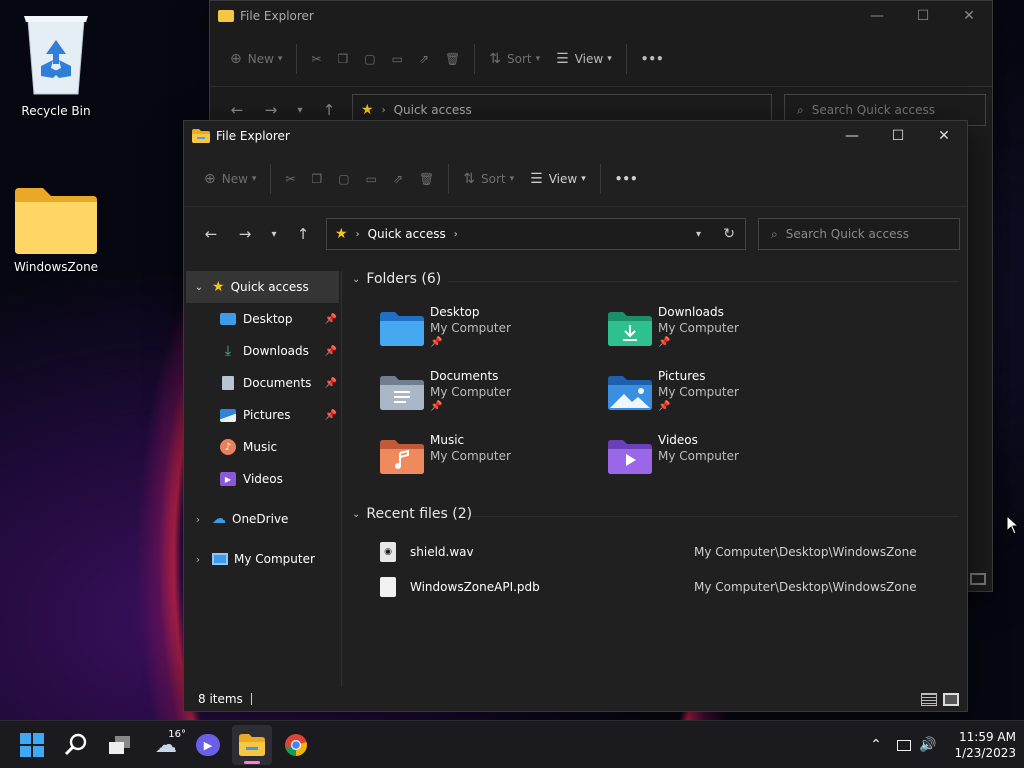  I want to click on address-dropdown-button: ▾, so click(698, 234).